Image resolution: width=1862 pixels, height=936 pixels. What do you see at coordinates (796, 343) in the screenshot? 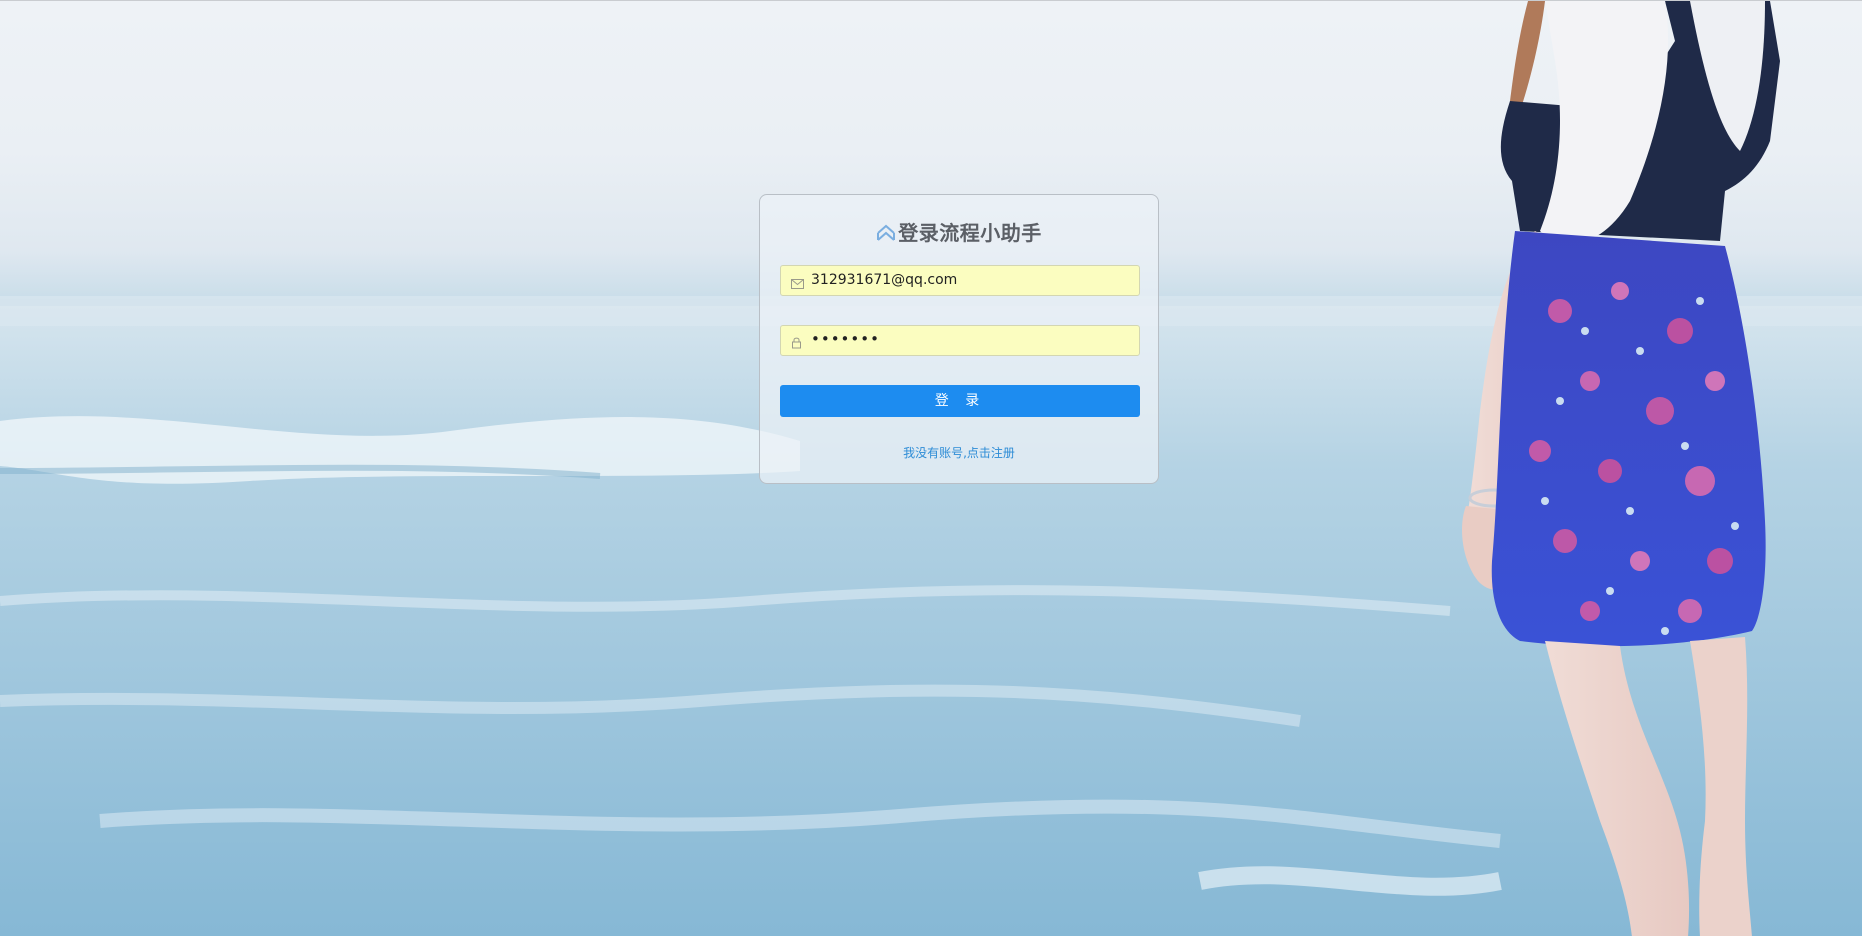
I see `lock-icon` at bounding box center [796, 343].